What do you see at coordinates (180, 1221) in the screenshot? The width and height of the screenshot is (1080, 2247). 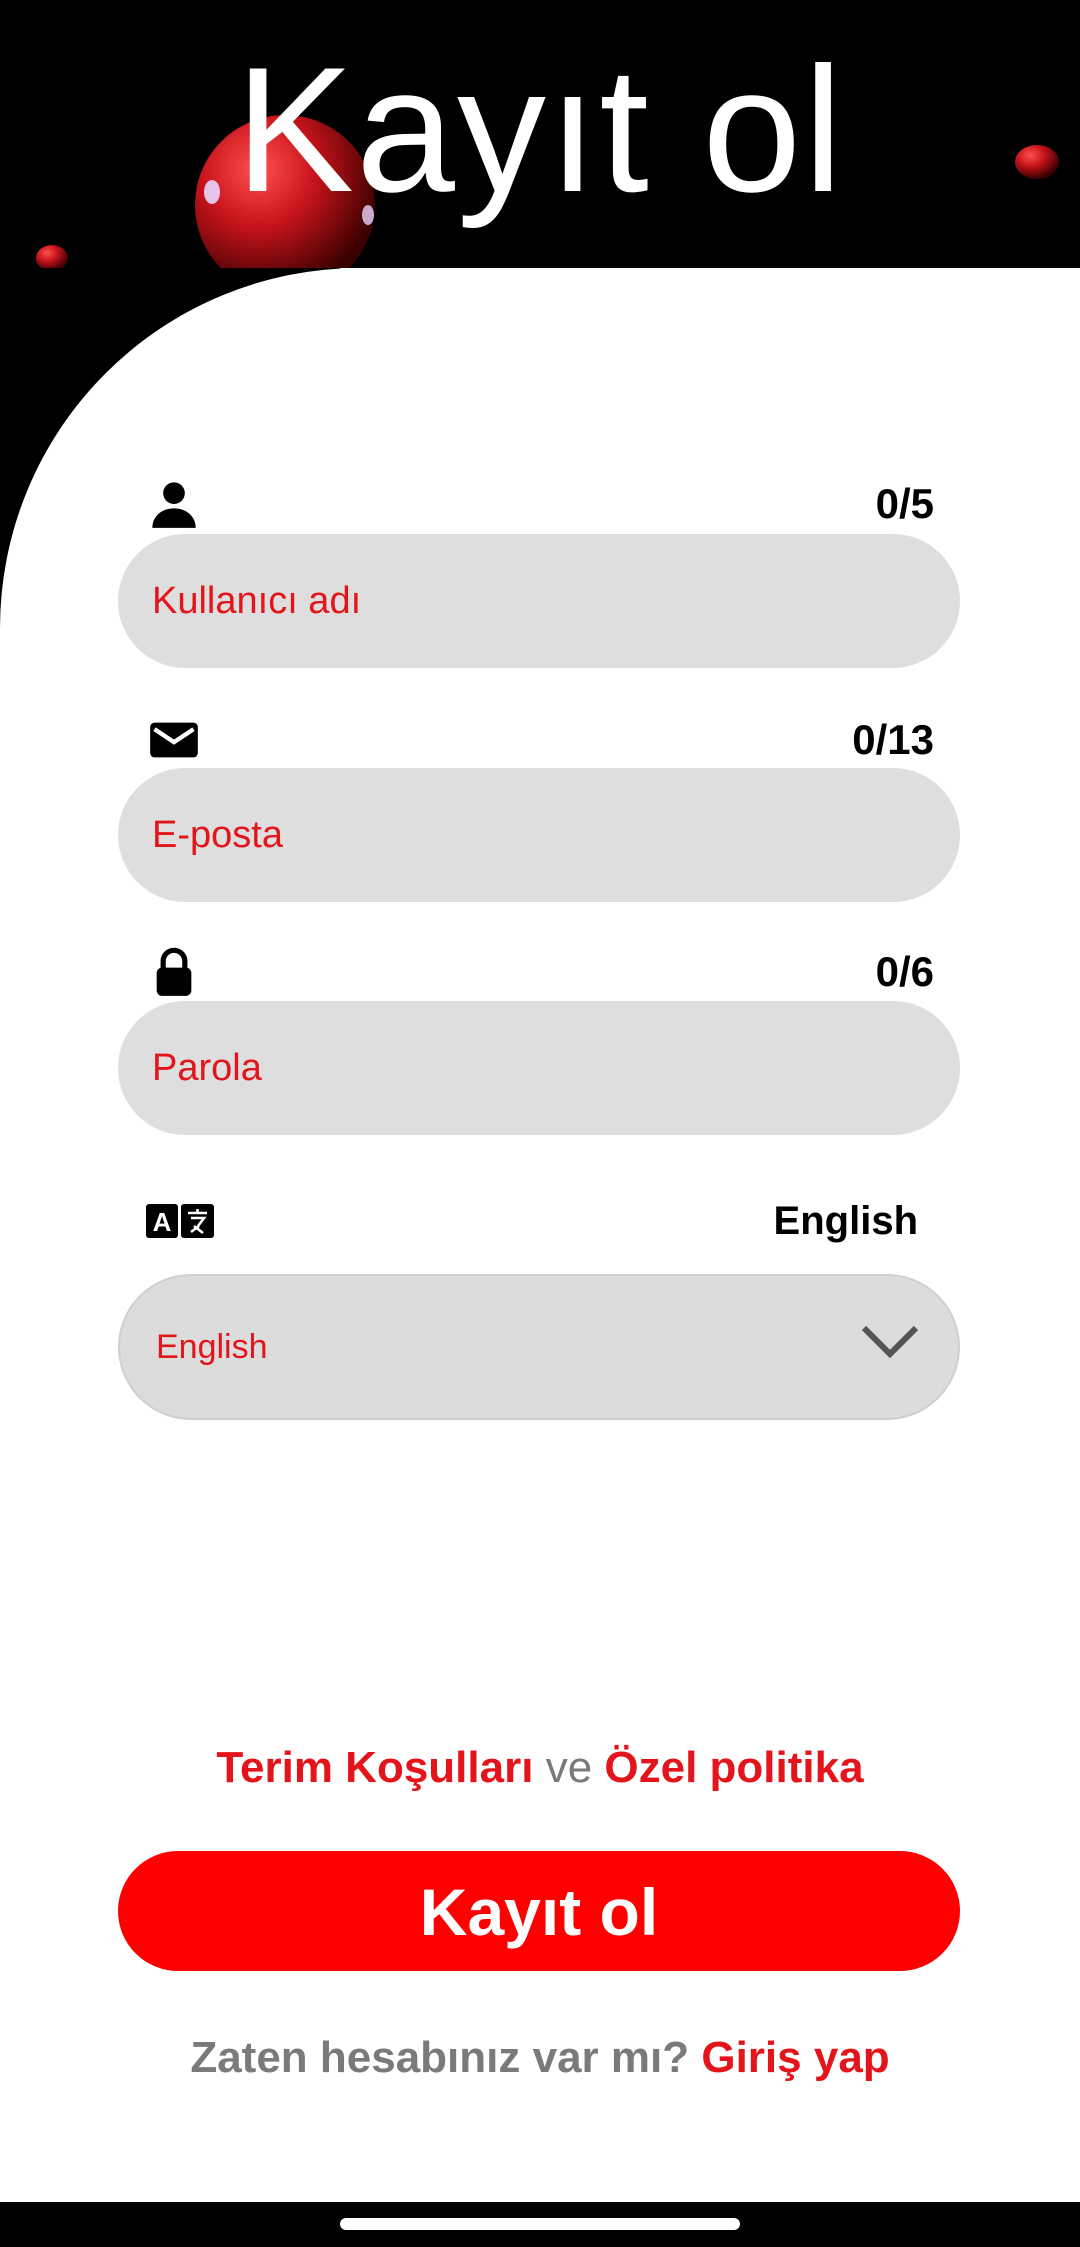 I see `translate-icon: A` at bounding box center [180, 1221].